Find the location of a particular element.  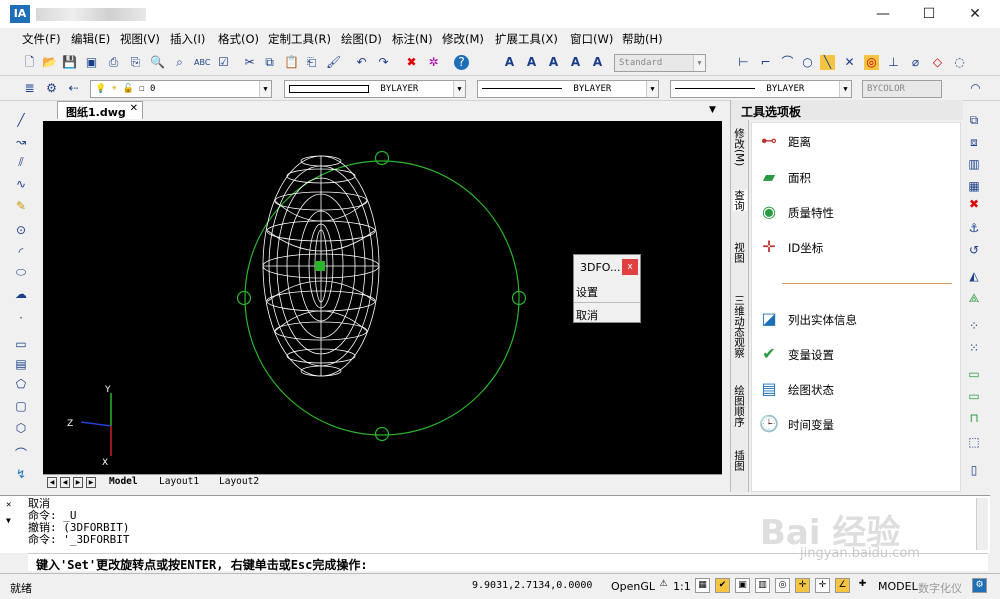

palette-item-time-variable: 🕒 时间变量 is located at coordinates (855, 424).